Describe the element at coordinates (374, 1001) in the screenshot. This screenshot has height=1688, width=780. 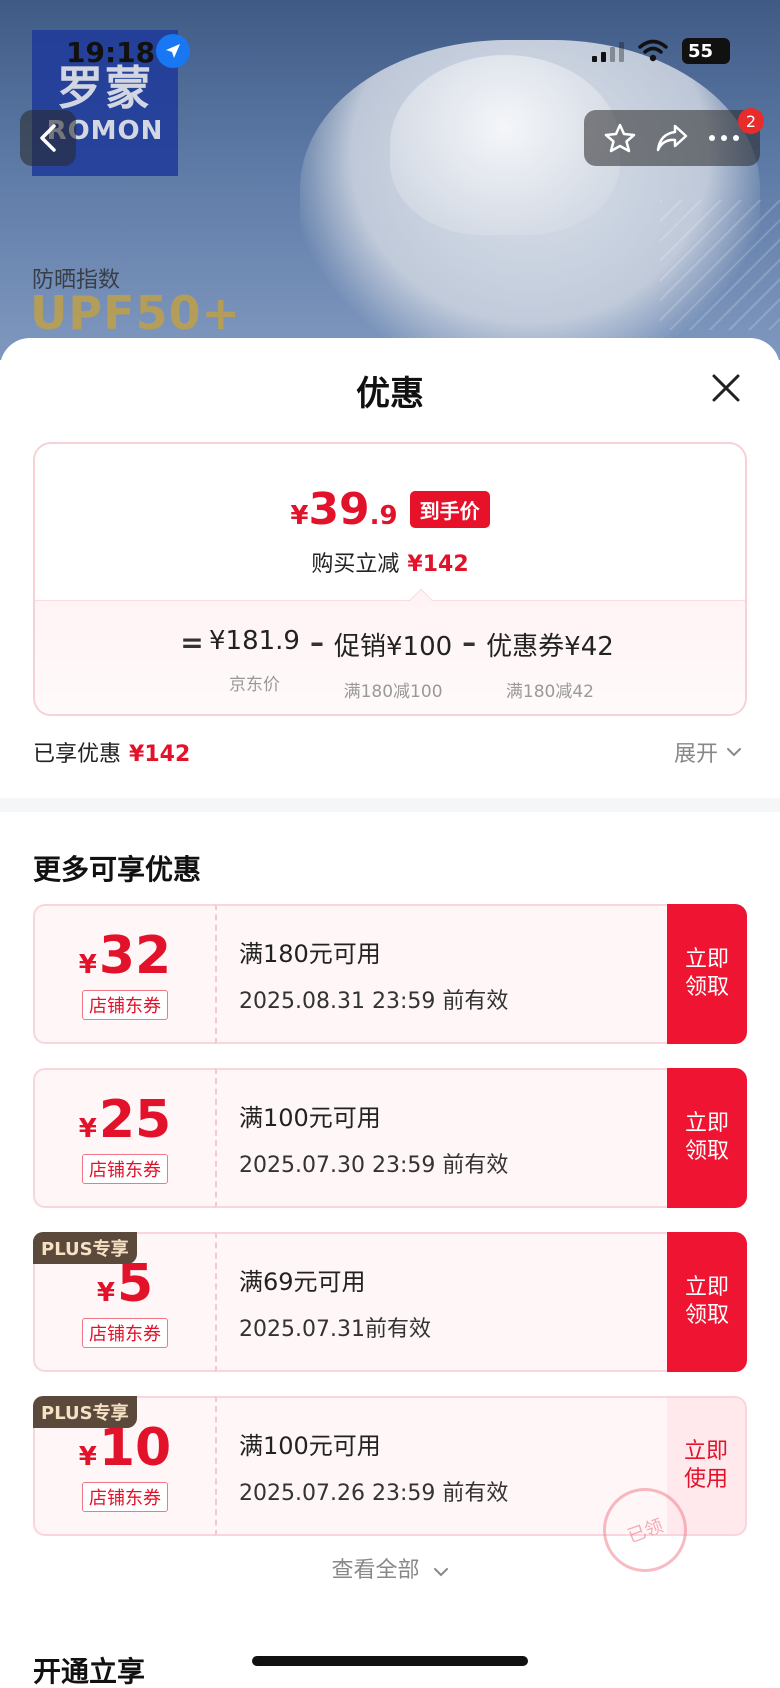
I see `coupon-expiry: 2025.08.31 23:59 前有效` at that location.